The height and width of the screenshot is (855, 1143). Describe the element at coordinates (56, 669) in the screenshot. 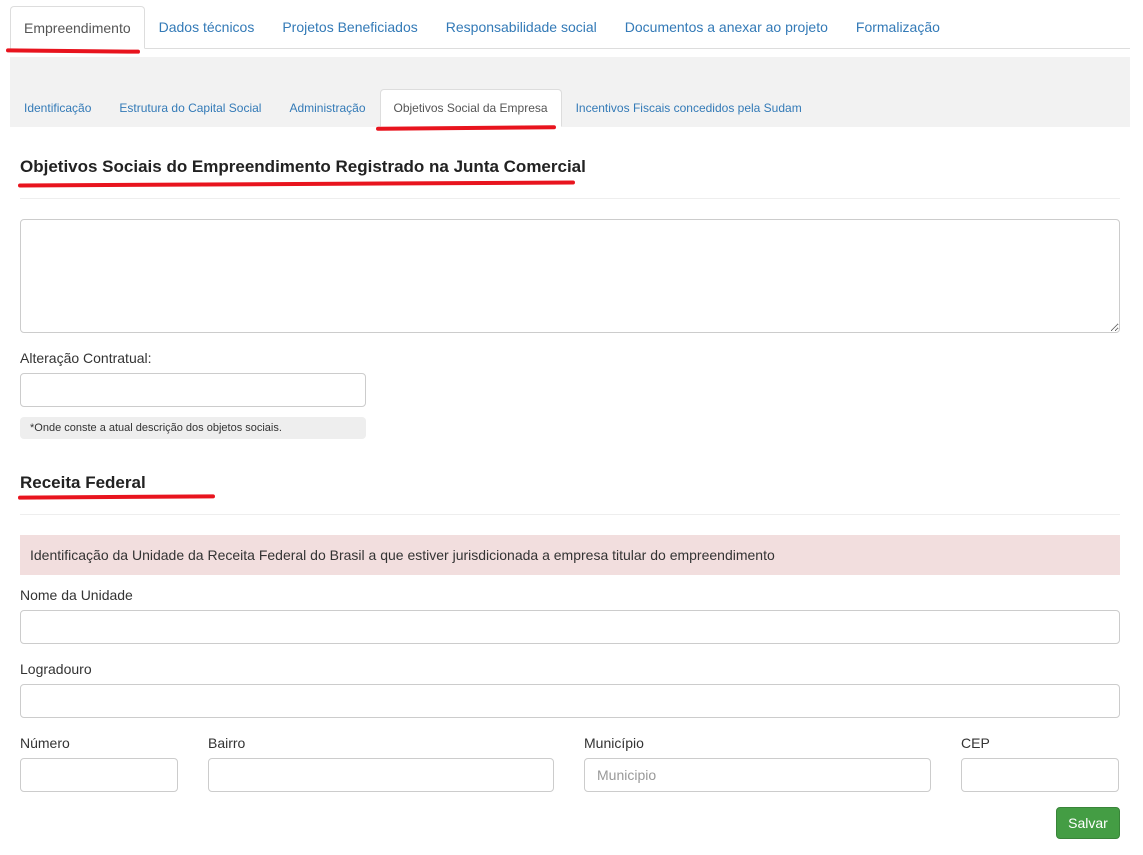

I see `logradouro-label: Logradouro` at that location.